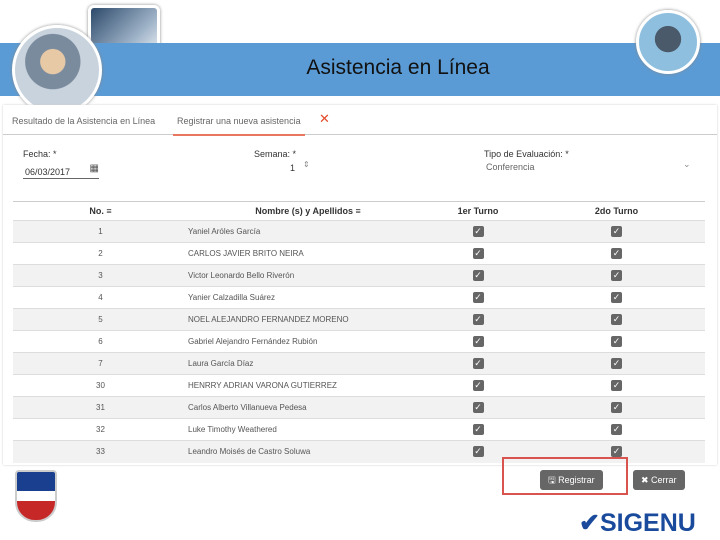 This screenshot has width=720, height=540. What do you see at coordinates (306, 164) in the screenshot?
I see `stepper-icon: ⇕` at bounding box center [306, 164].